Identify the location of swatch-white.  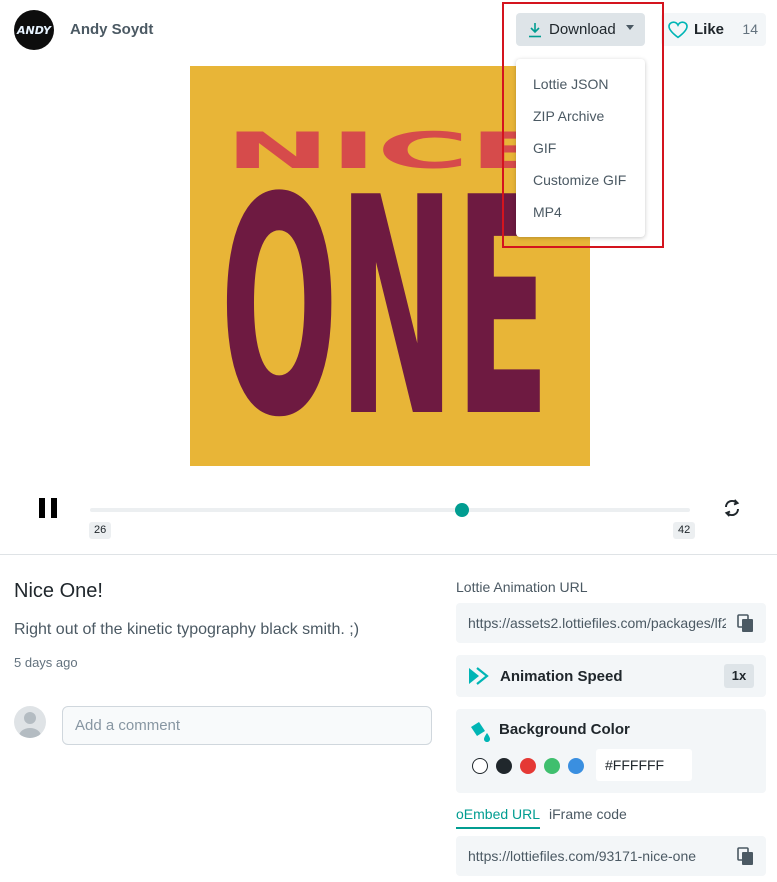
(480, 766).